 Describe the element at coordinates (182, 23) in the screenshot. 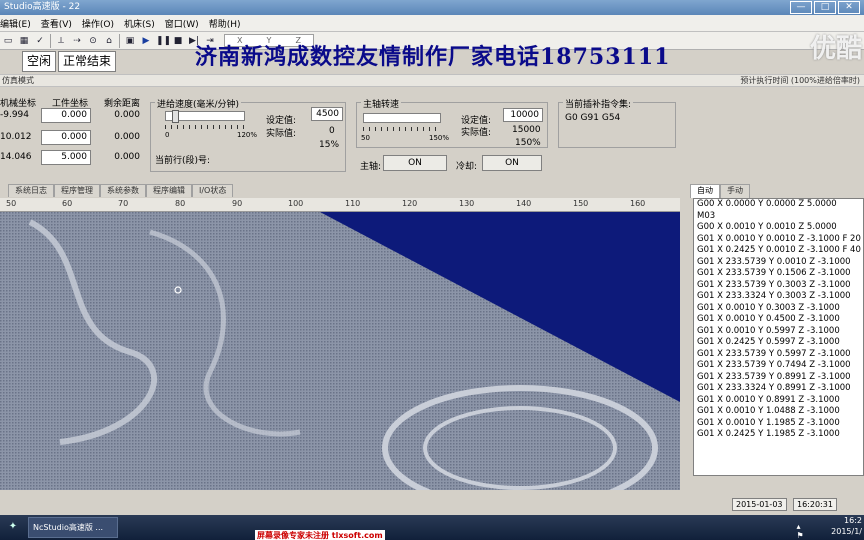

I see `menu-window: 窗口(W)` at that location.